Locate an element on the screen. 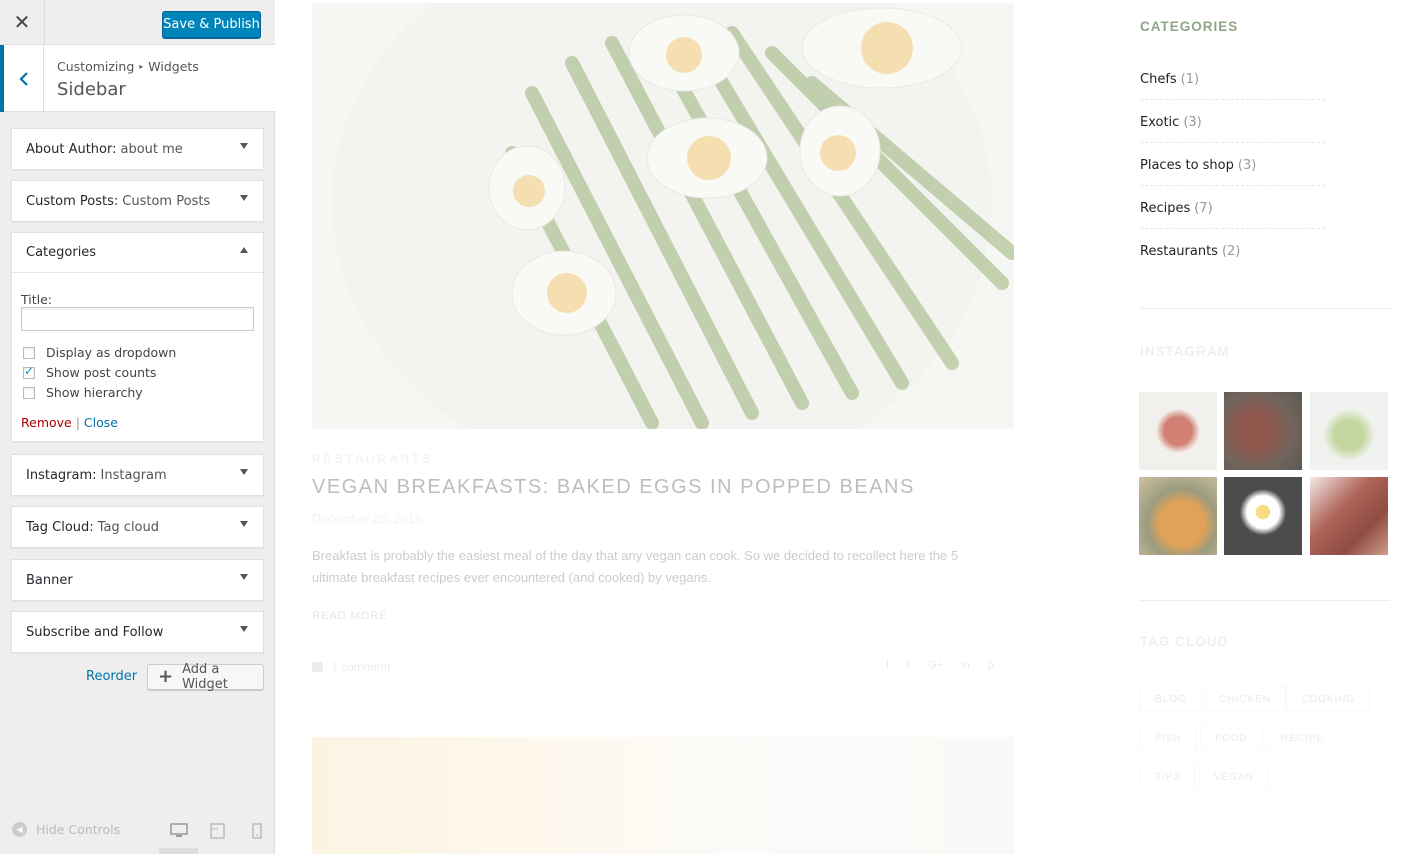 The height and width of the screenshot is (854, 1419). widget-banner: Banner is located at coordinates (137, 580).